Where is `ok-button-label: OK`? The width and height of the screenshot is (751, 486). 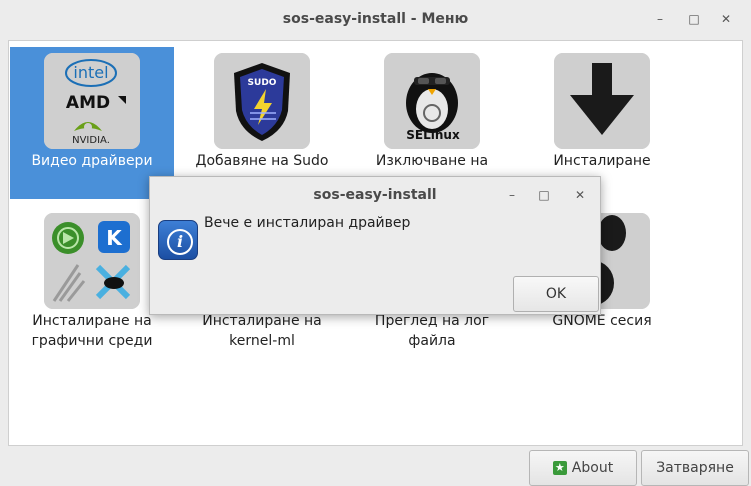
ok-button-label: OK is located at coordinates (556, 294).